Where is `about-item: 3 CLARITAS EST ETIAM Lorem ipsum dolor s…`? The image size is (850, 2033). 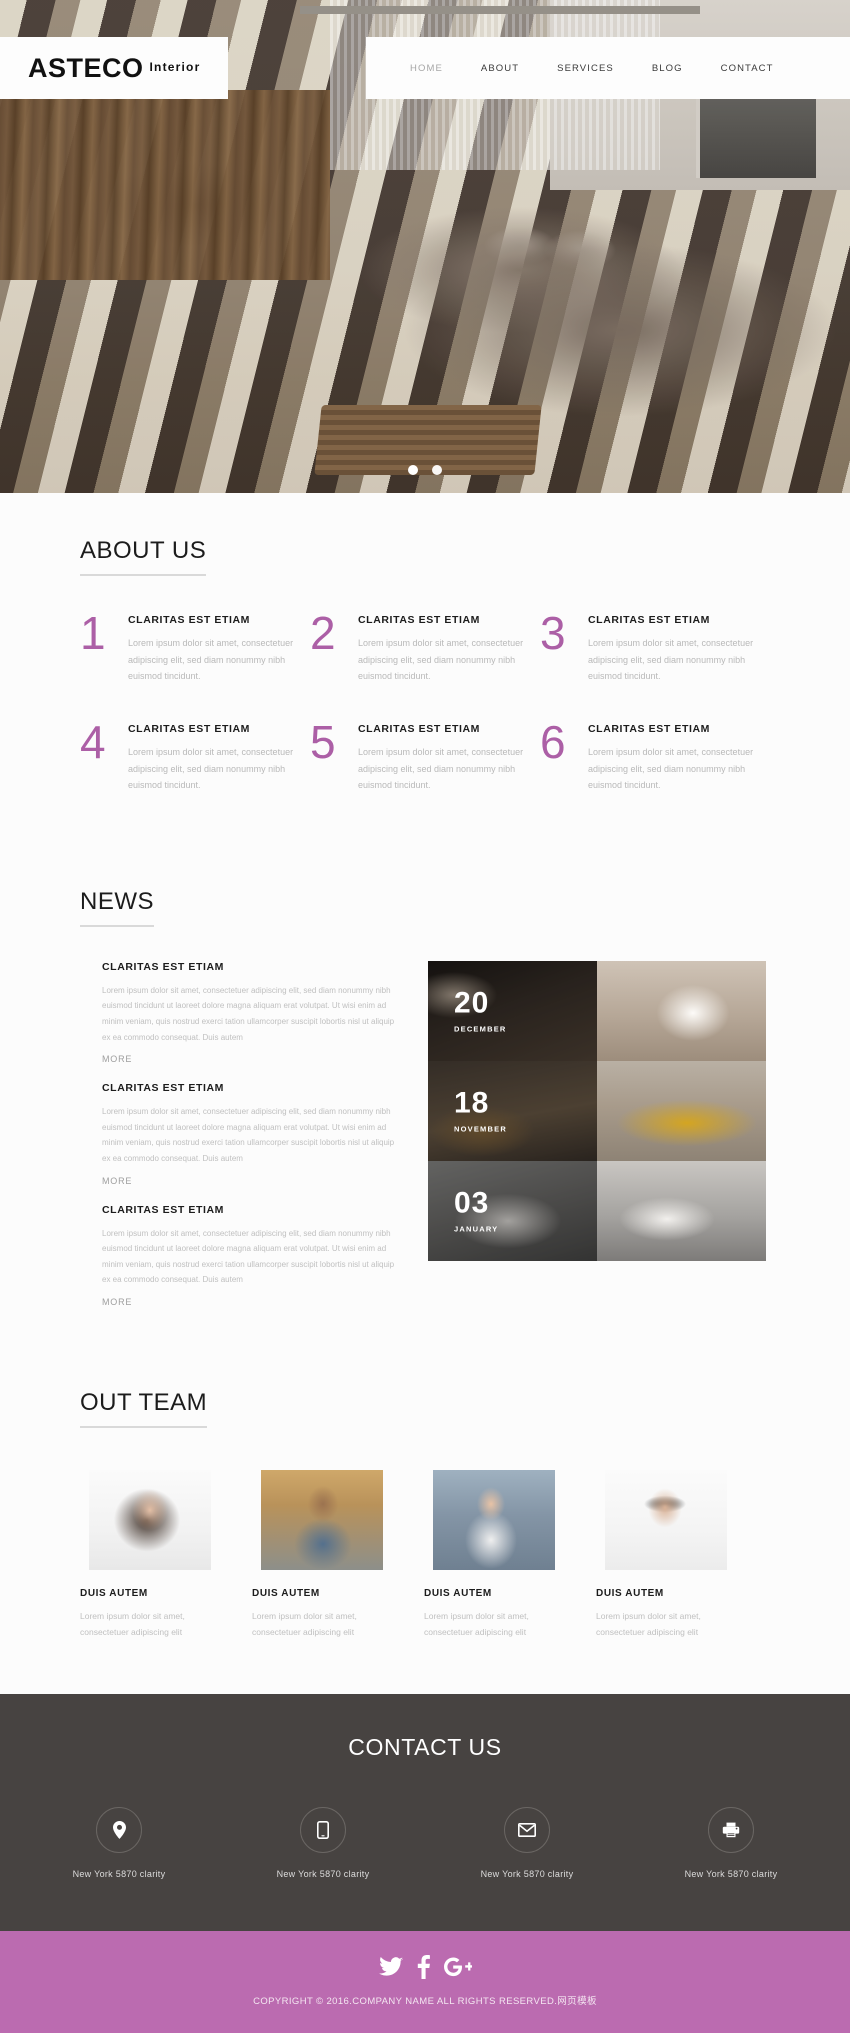
about-item: 3 CLARITAS EST ETIAM Lorem ipsum dolor s… is located at coordinates (655, 647).